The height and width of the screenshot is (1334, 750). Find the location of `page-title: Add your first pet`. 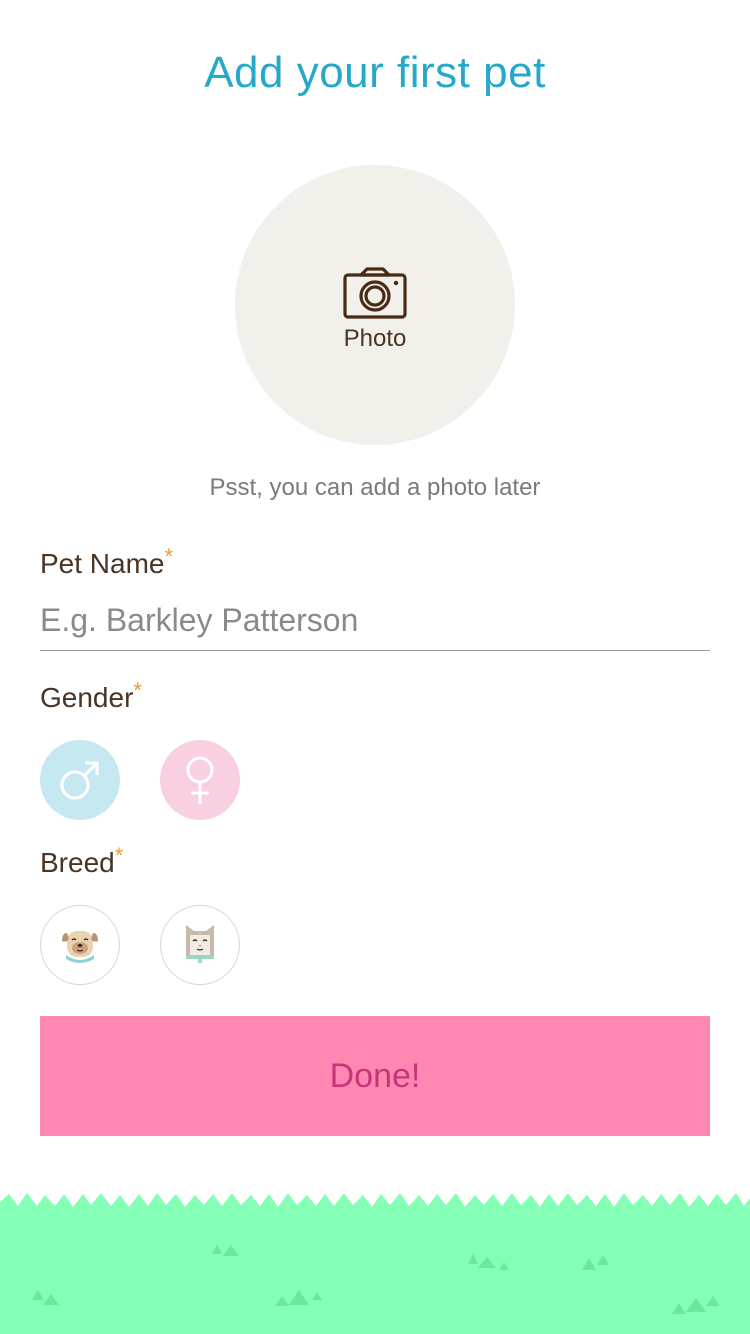

page-title: Add your first pet is located at coordinates (375, 72).